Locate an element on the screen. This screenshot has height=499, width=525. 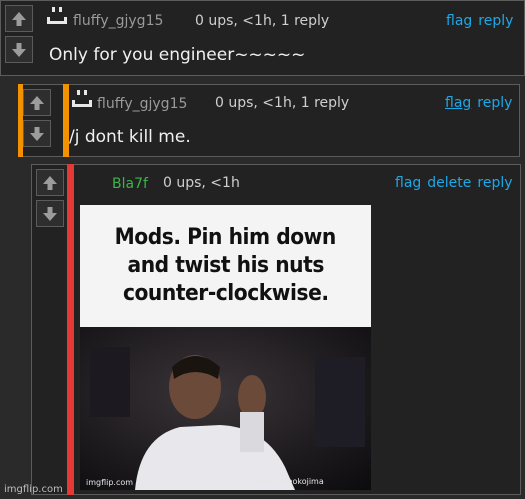
meme-watermark: @realhideokojima is located at coordinates (288, 481).